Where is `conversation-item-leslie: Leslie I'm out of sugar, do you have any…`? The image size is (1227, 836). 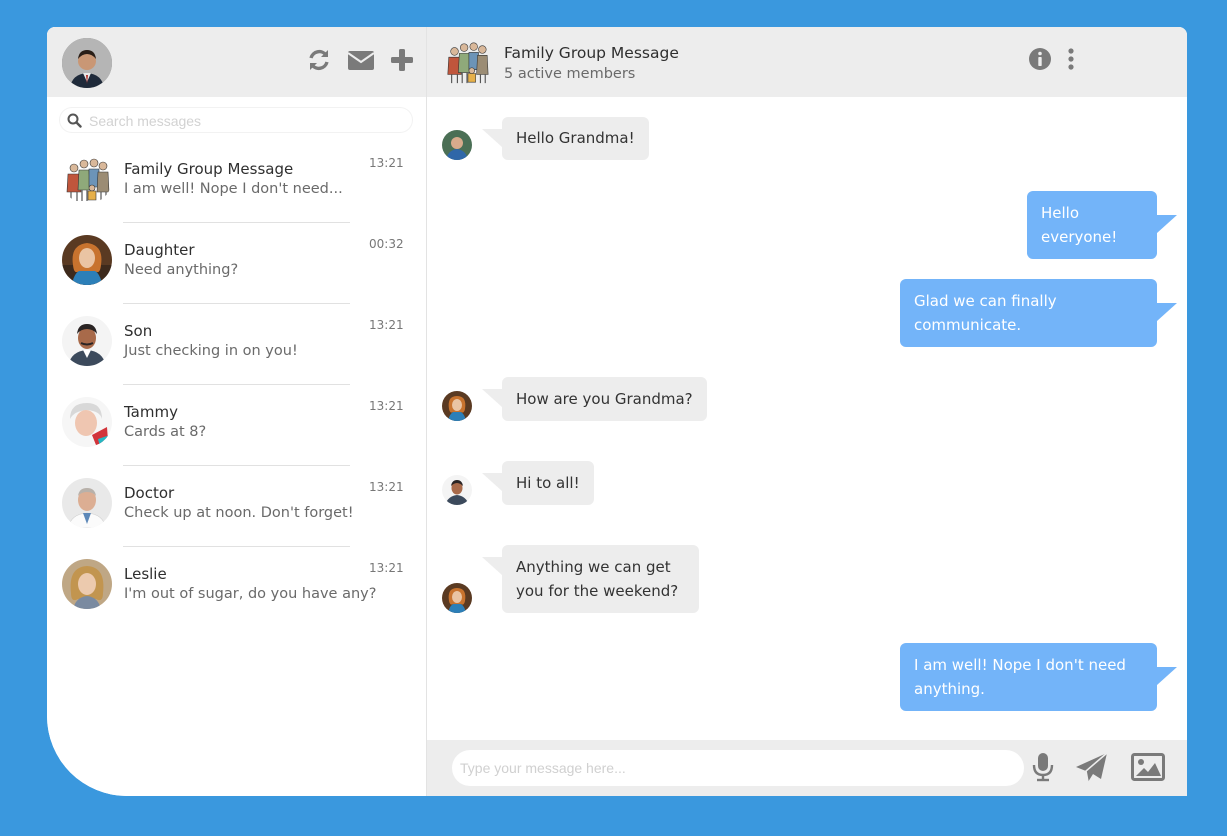
conversation-item-leslie: Leslie I'm out of sugar, do you have any… is located at coordinates (236, 587).